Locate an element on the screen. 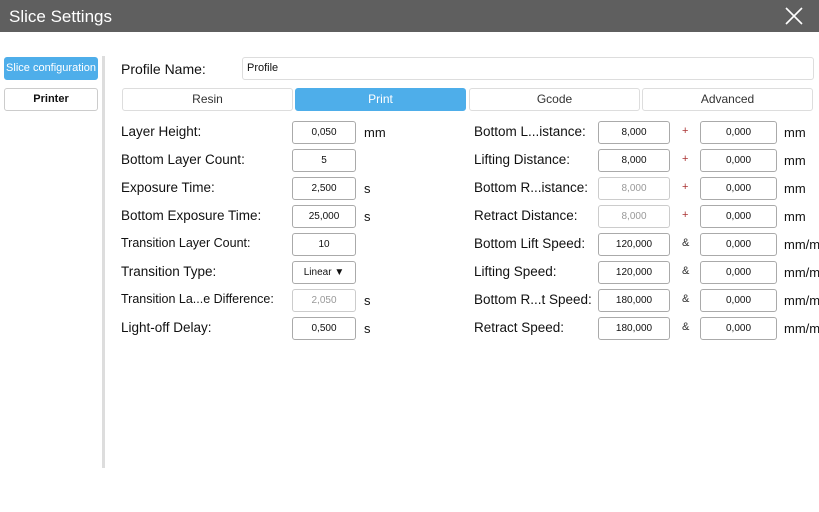 The image size is (819, 512). field-value: 2,050 is located at coordinates (324, 300).